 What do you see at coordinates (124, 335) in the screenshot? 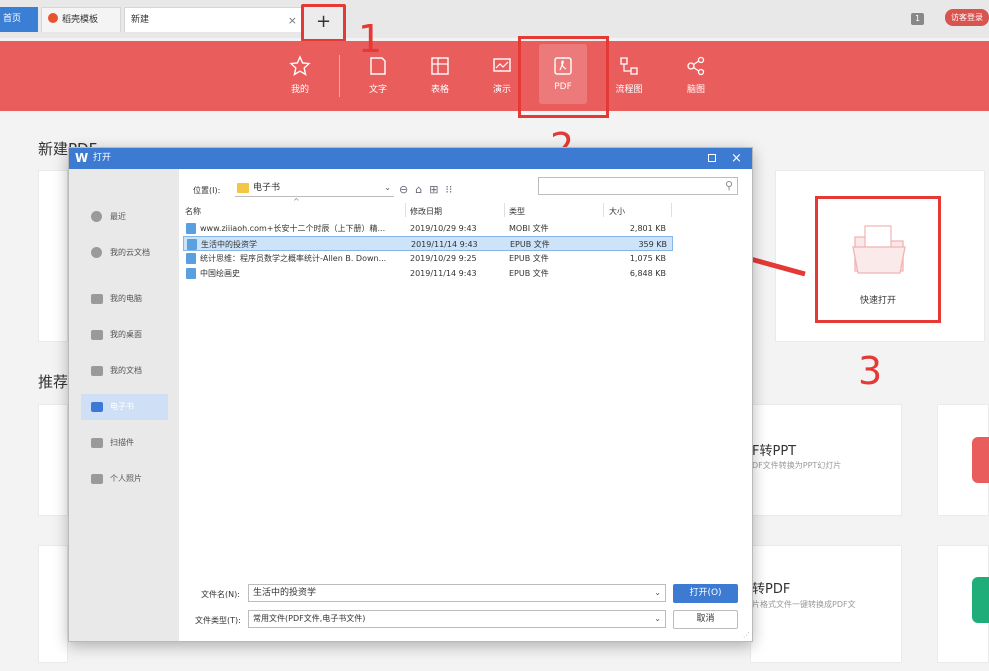
I see `sidebar-item-desktop: 我的桌面` at bounding box center [124, 335].